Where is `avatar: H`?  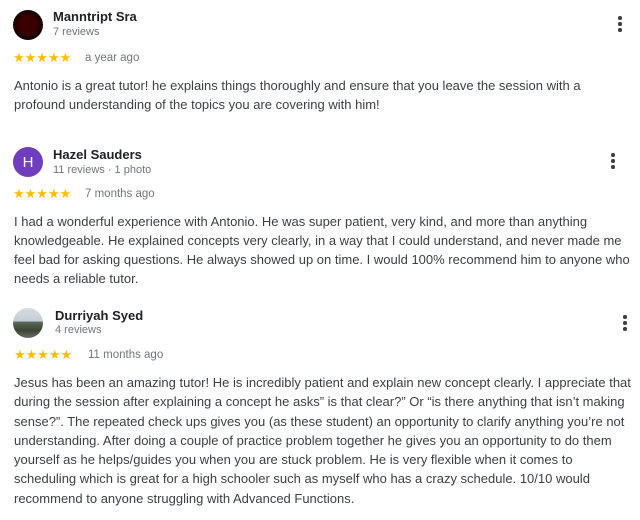
avatar: H is located at coordinates (28, 162).